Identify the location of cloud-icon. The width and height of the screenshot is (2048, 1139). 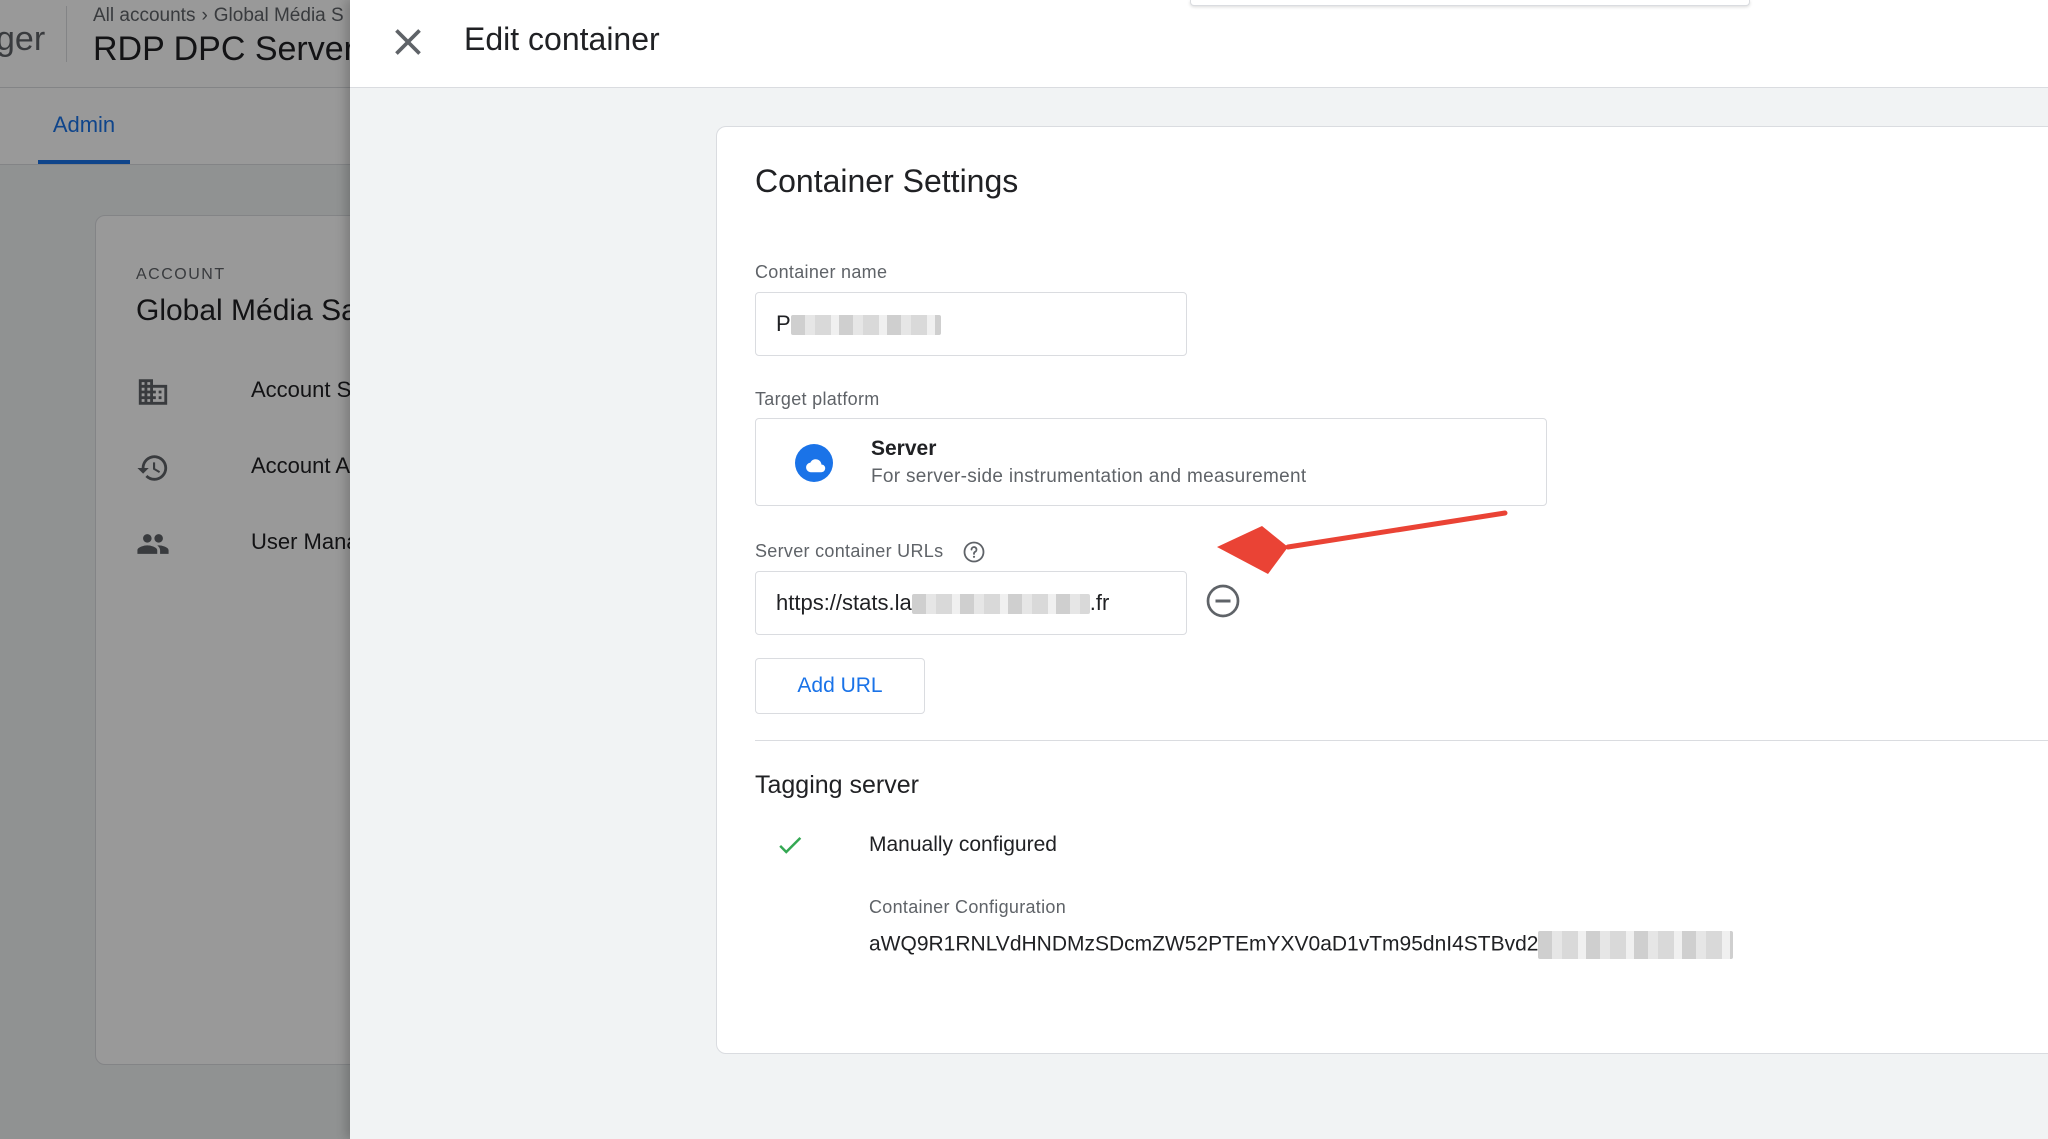
(814, 463).